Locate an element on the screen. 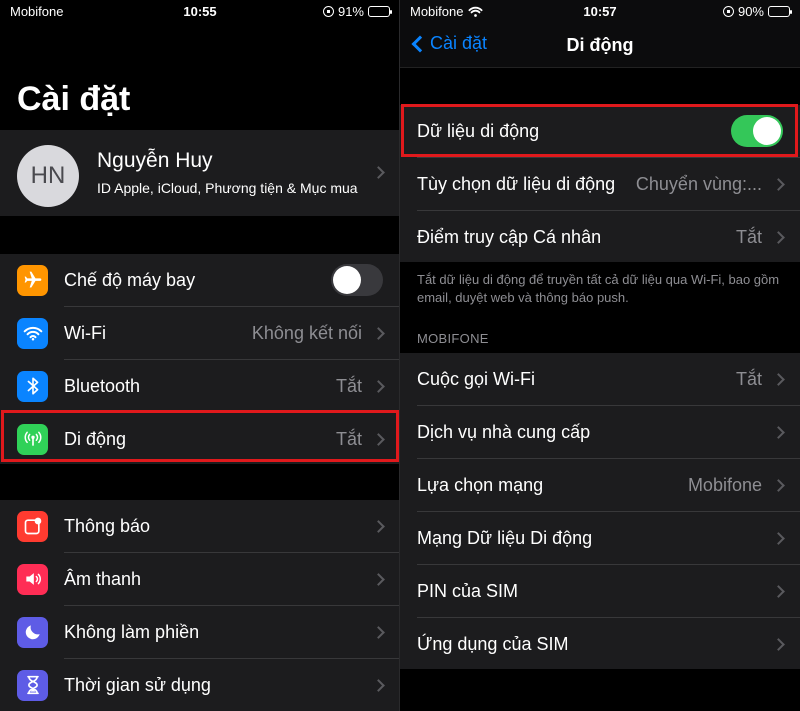 The height and width of the screenshot is (711, 800). bluetooth-label: Bluetooth is located at coordinates (102, 385).